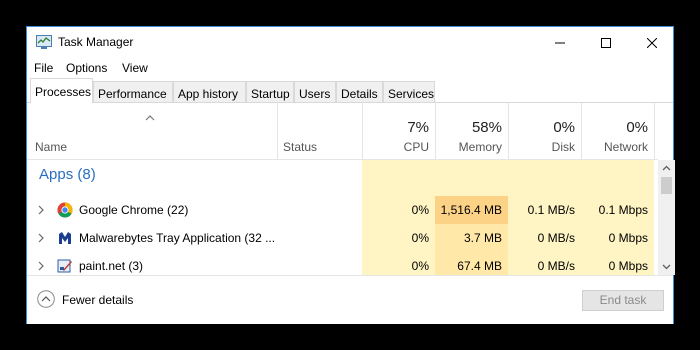 This screenshot has height=350, width=700. Describe the element at coordinates (617, 178) in the screenshot. I see `group-network-cell` at that location.